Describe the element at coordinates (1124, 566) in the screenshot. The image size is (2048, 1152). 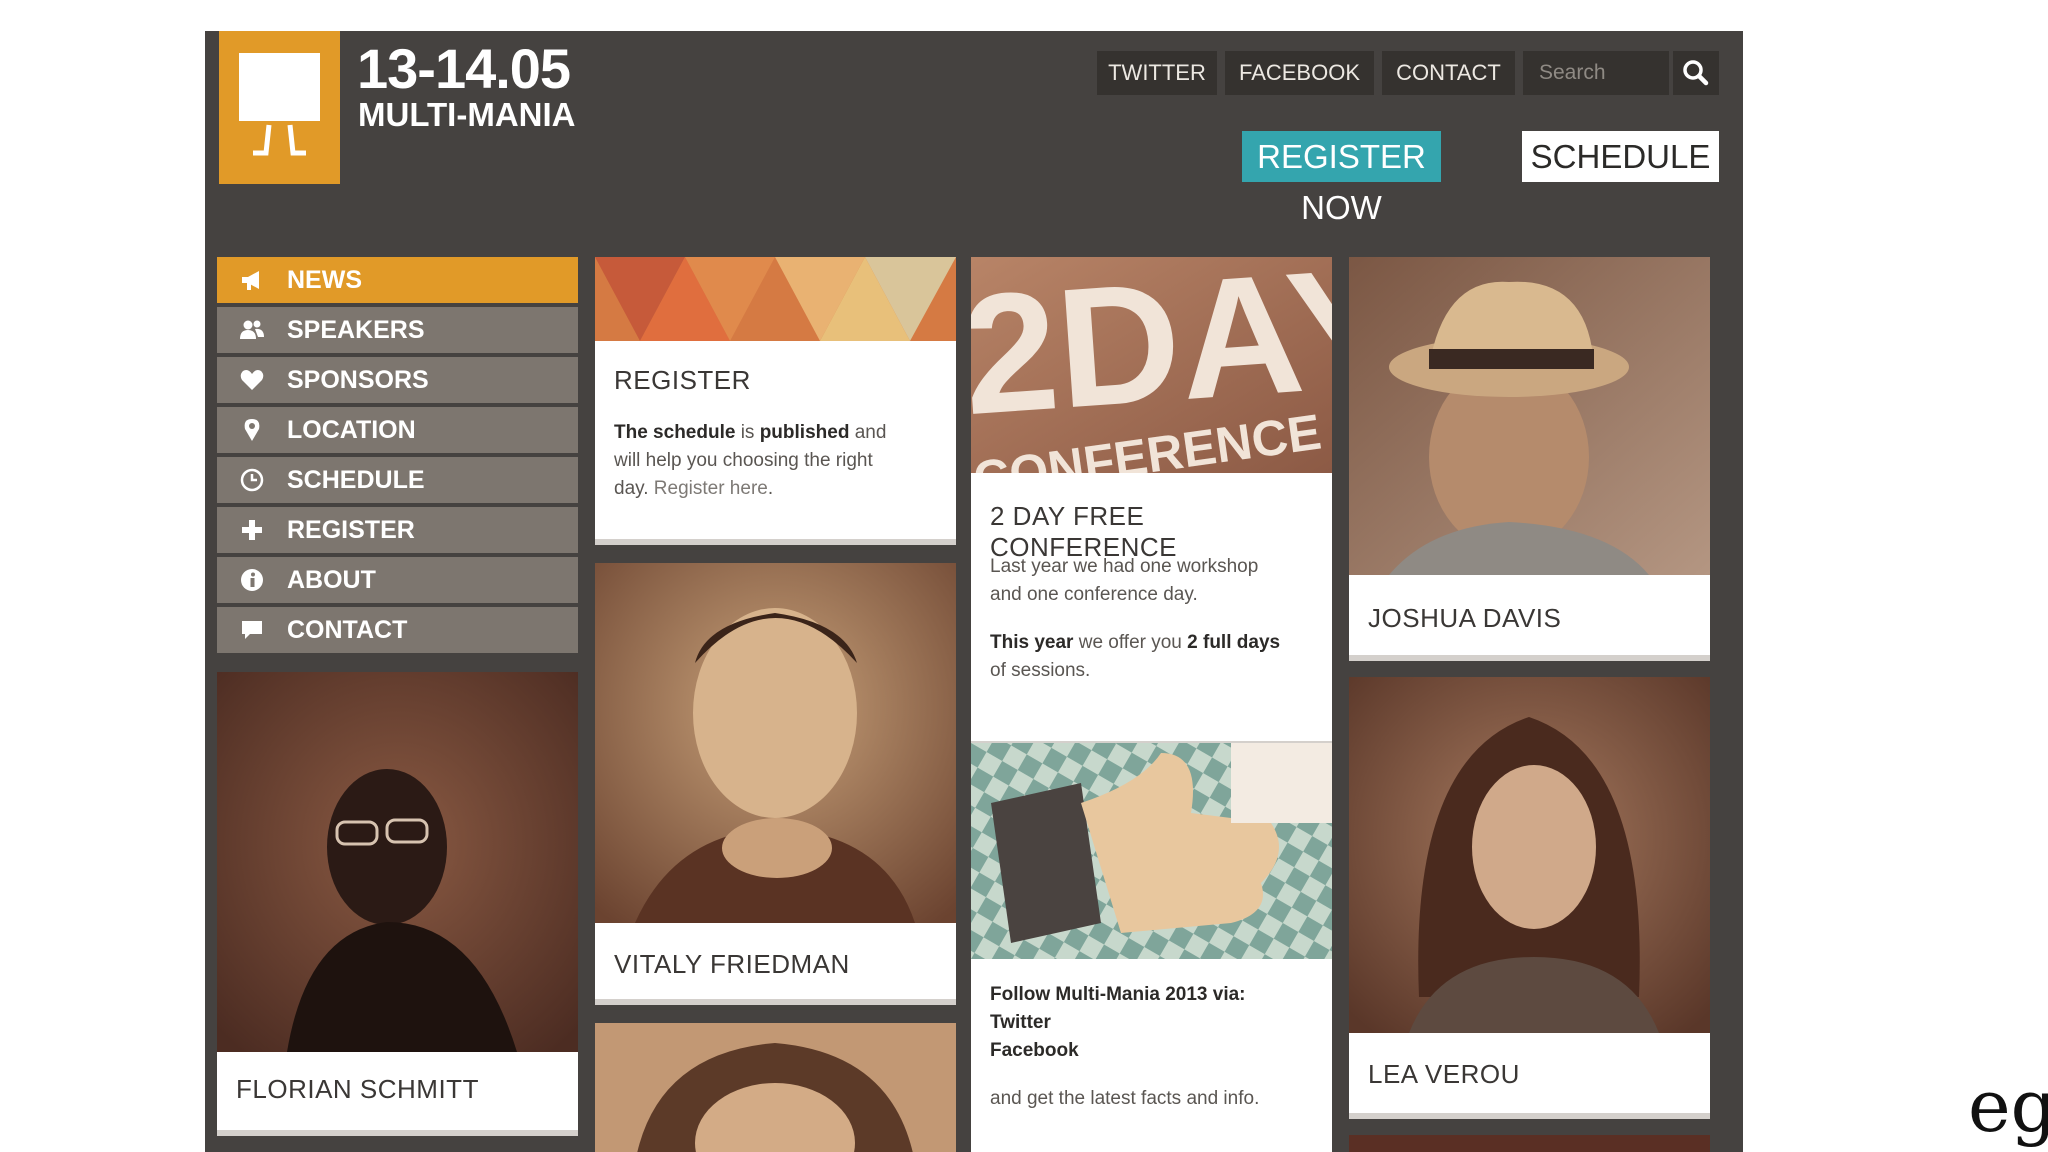
I see `text: Last year we had one workshop` at that location.